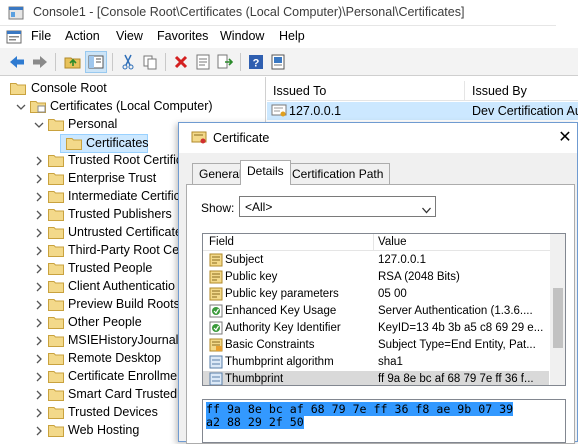 The width and height of the screenshot is (578, 444). What do you see at coordinates (422, 111) in the screenshot?
I see `table-row: 127.0.0.1 Dev Certification Au` at bounding box center [422, 111].